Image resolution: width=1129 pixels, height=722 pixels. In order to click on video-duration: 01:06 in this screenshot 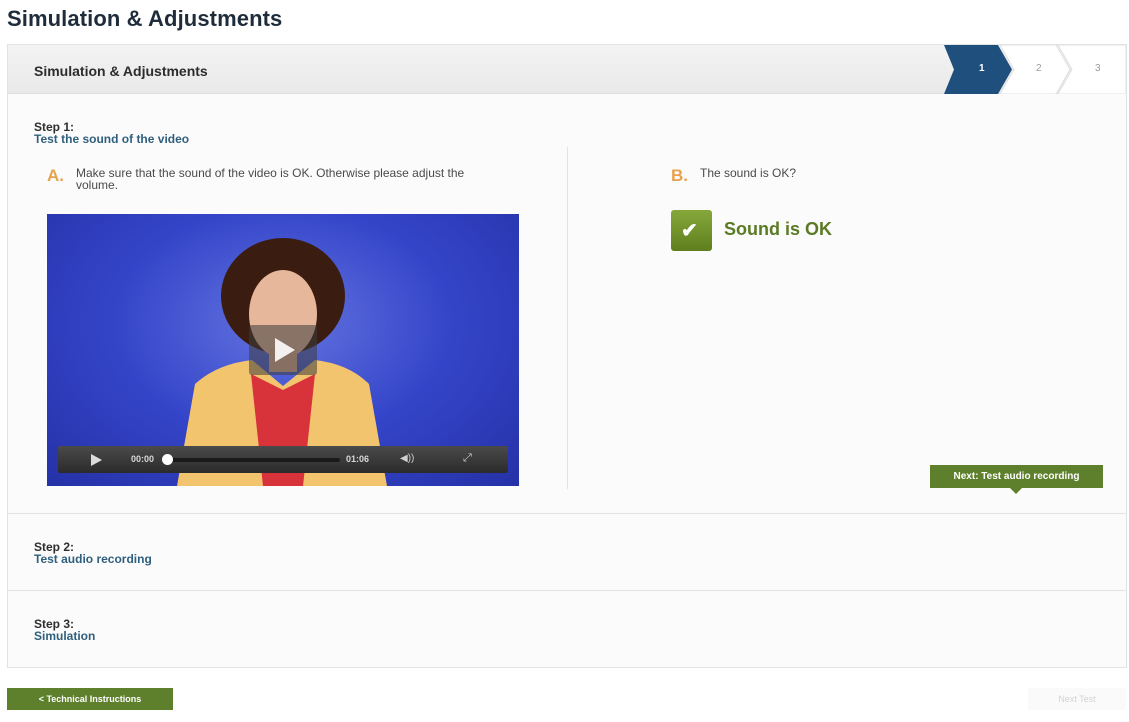, I will do `click(358, 459)`.